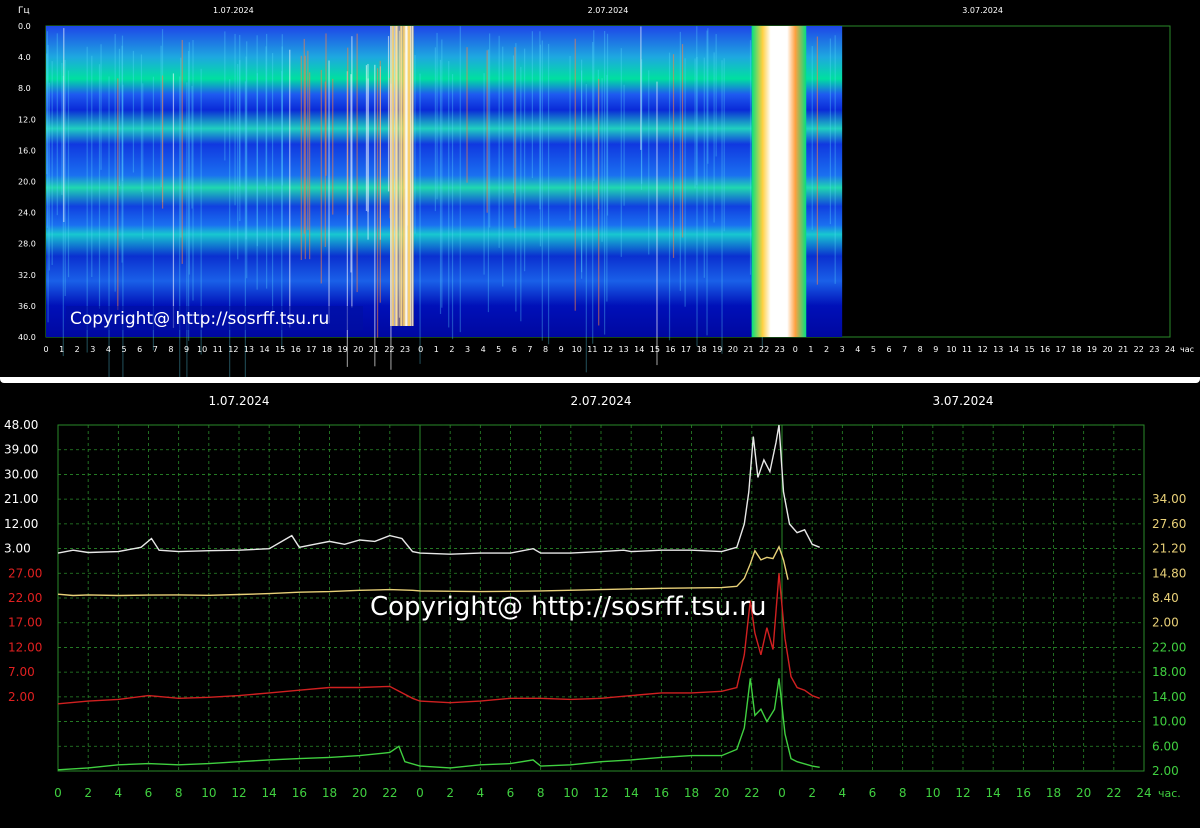 The image size is (1200, 828). Describe the element at coordinates (691, 793) in the screenshot. I see `amplitude-x-tick: 18` at that location.